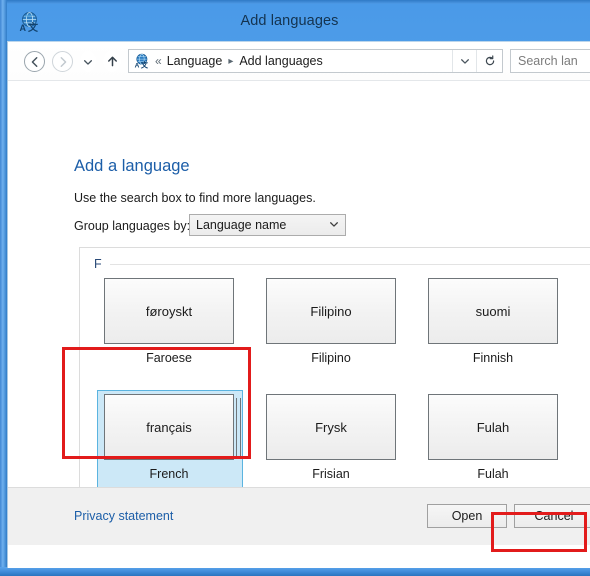  I want to click on language-tile-finnish: suomi Finnish, so click(493, 330).